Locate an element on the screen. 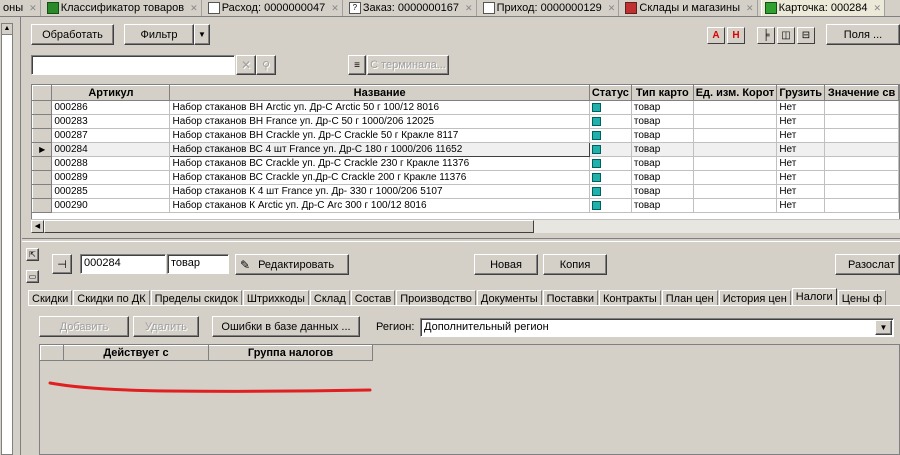  search-input is located at coordinates (133, 65).